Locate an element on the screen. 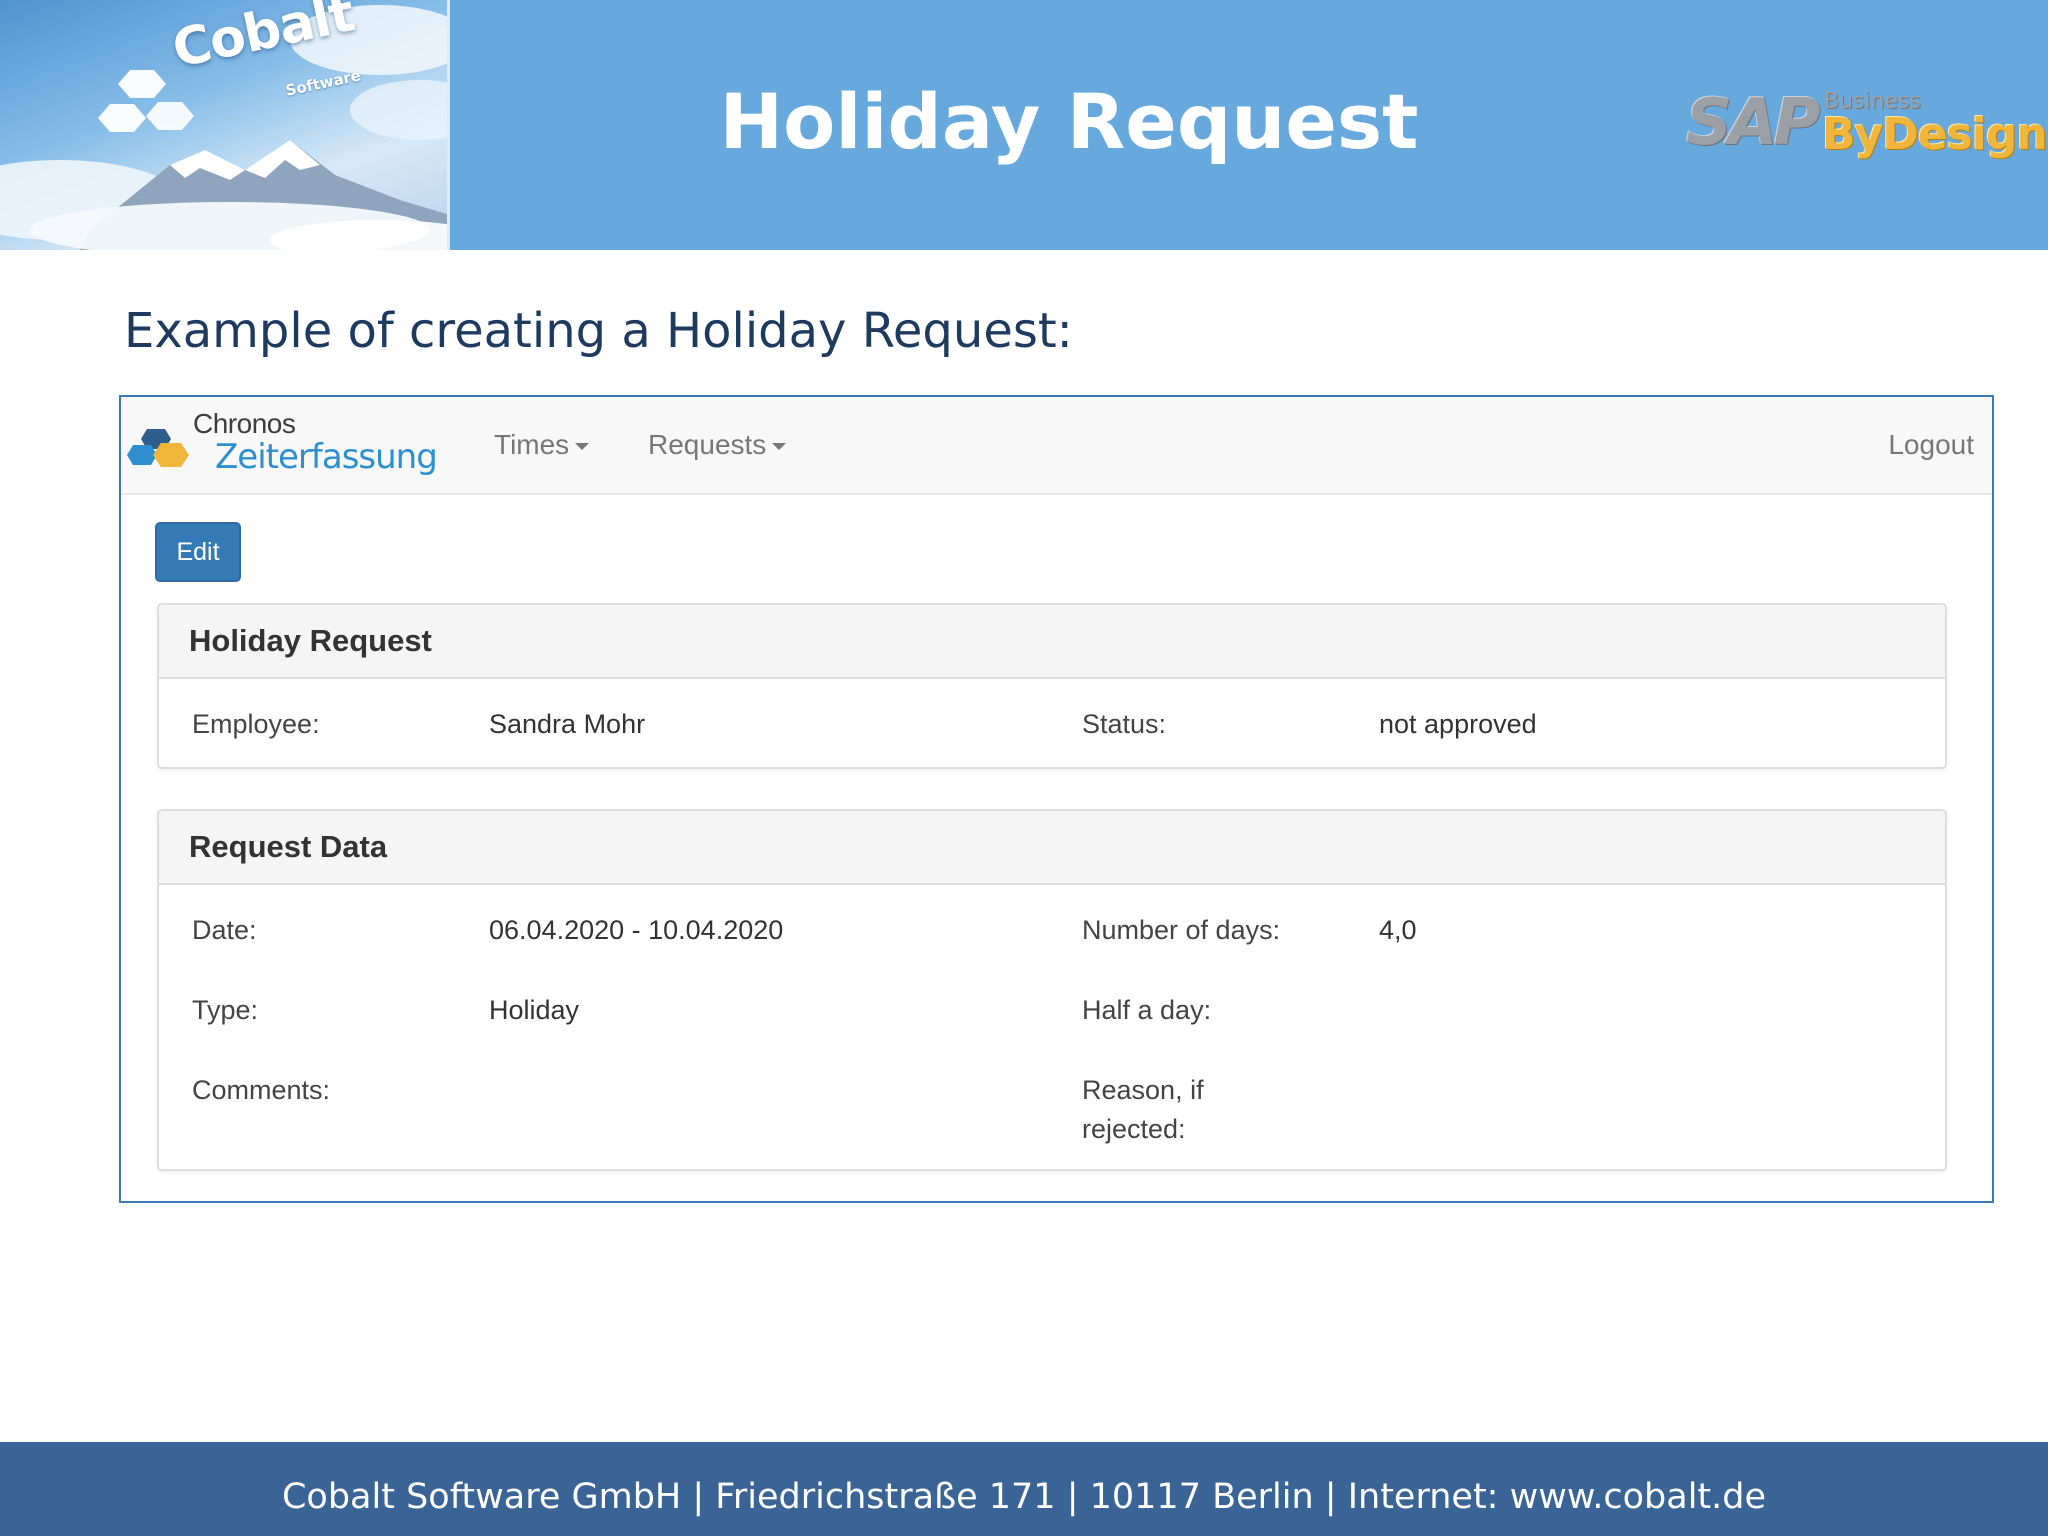  nav-times-dropdown: Times is located at coordinates (542, 445).